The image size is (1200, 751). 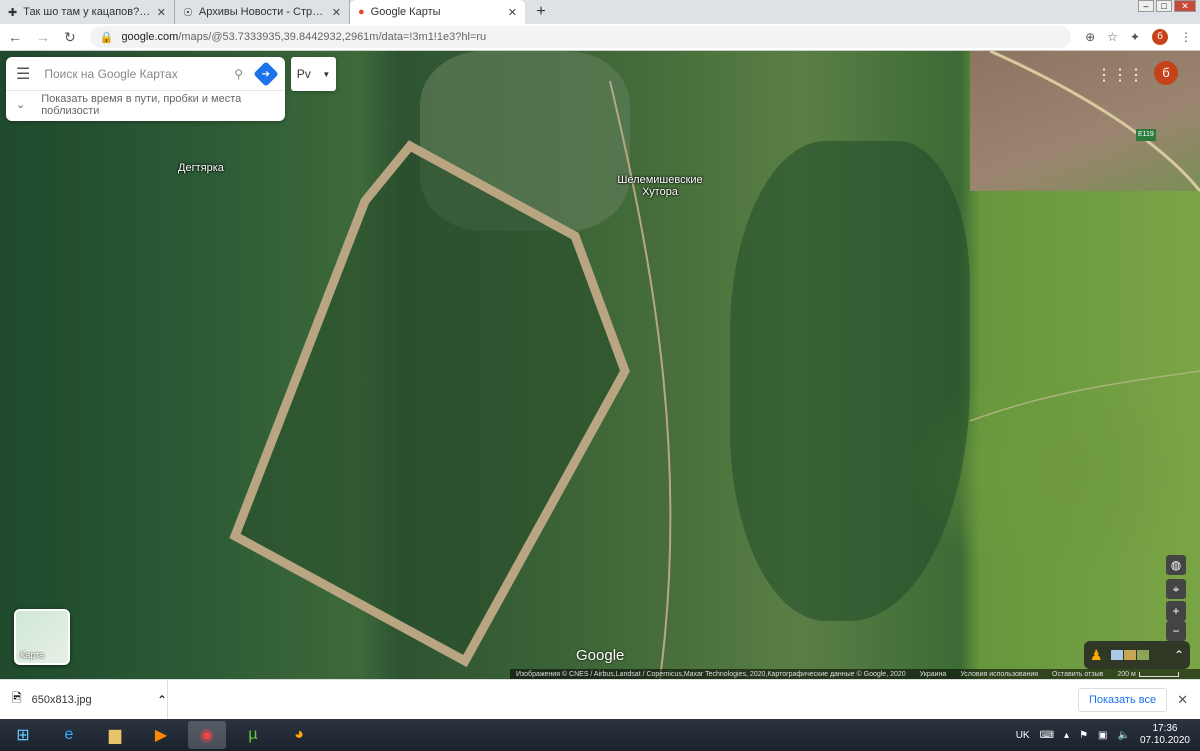 I want to click on pegman-icon: ♟, so click(x=1096, y=655).